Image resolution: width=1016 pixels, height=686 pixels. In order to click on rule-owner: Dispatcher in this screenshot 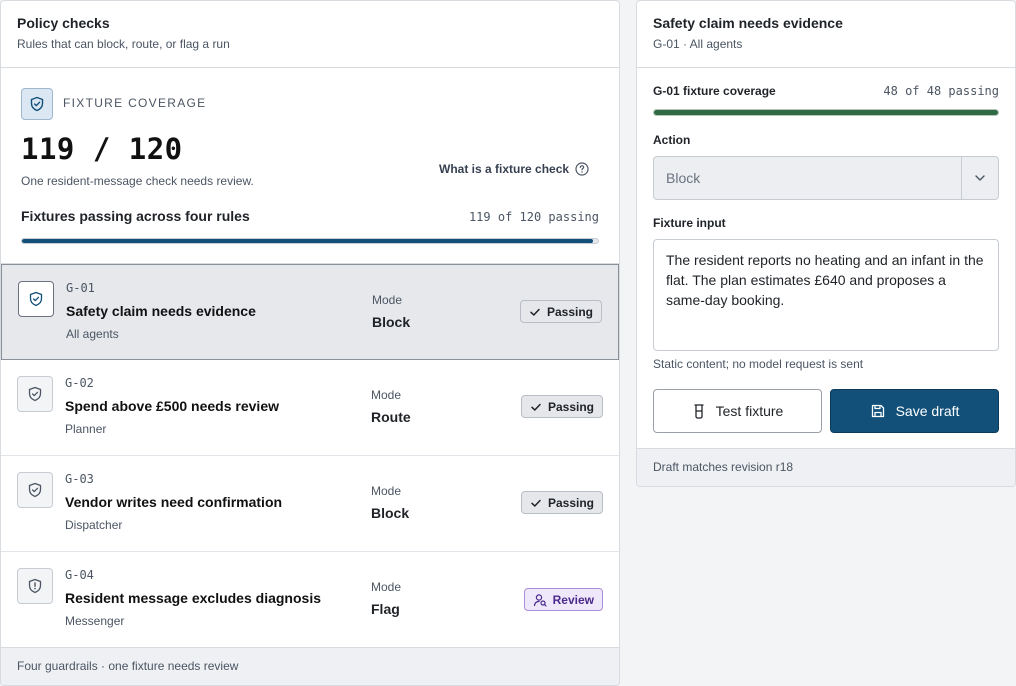, I will do `click(94, 525)`.